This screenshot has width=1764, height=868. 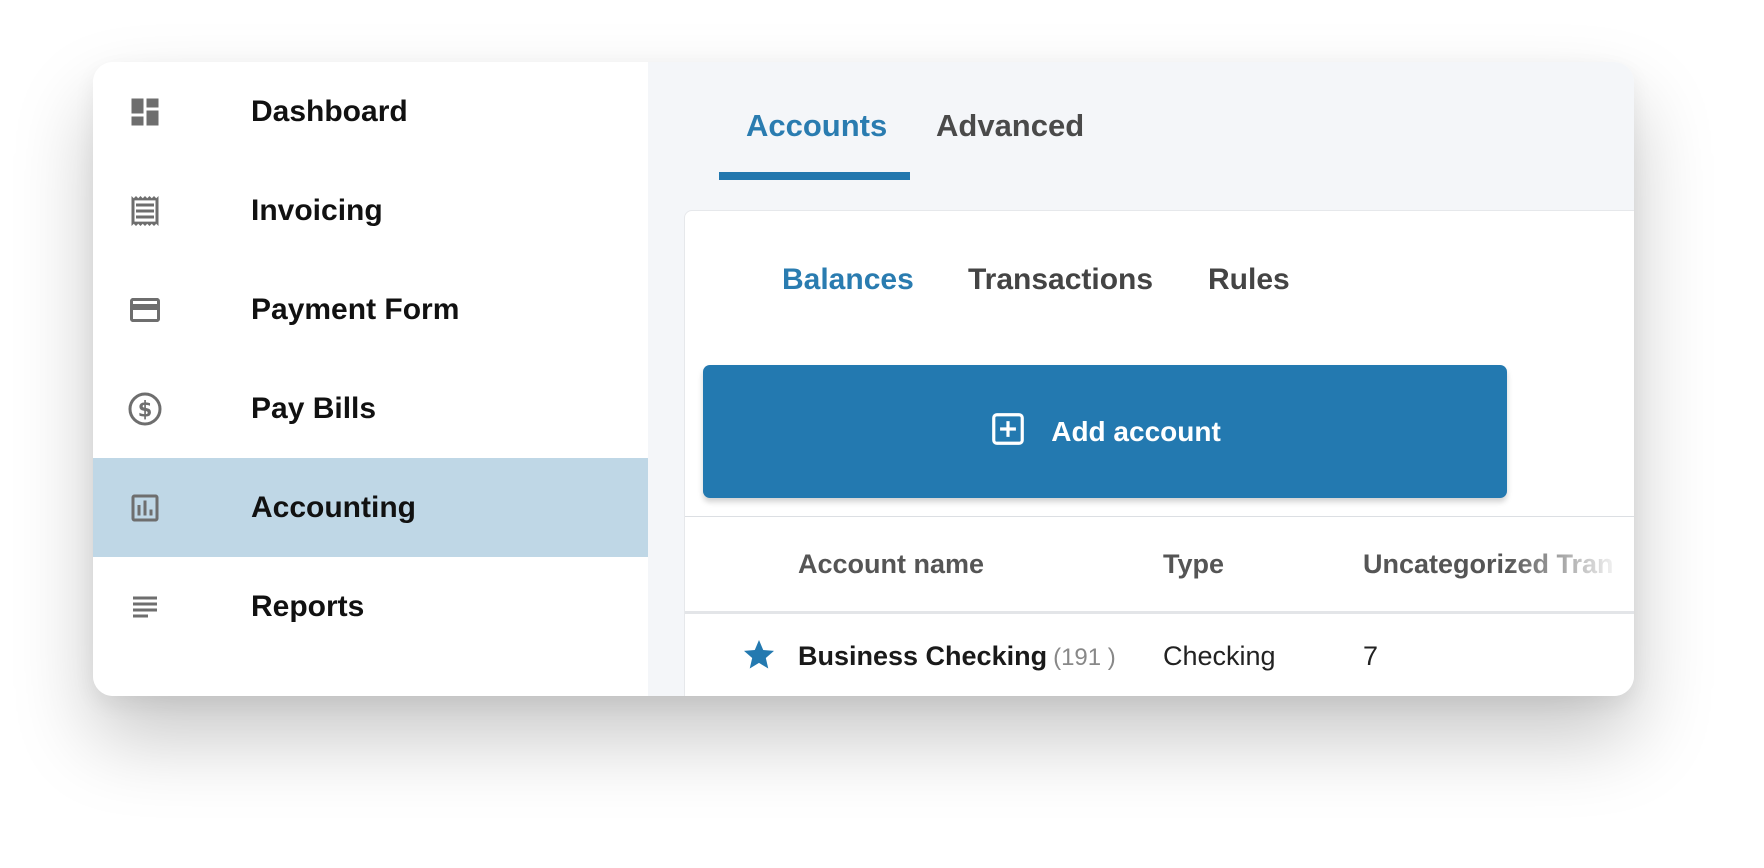 I want to click on table-top-divider, so click(x=1159, y=516).